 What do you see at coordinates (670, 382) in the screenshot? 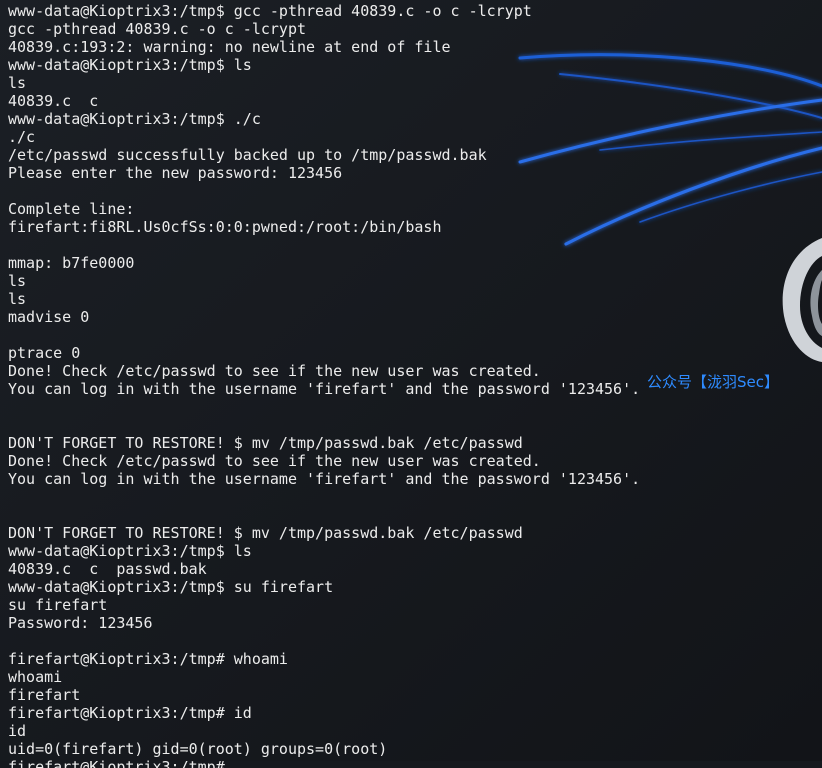
I see `watermark-prefix: 公众号` at bounding box center [670, 382].